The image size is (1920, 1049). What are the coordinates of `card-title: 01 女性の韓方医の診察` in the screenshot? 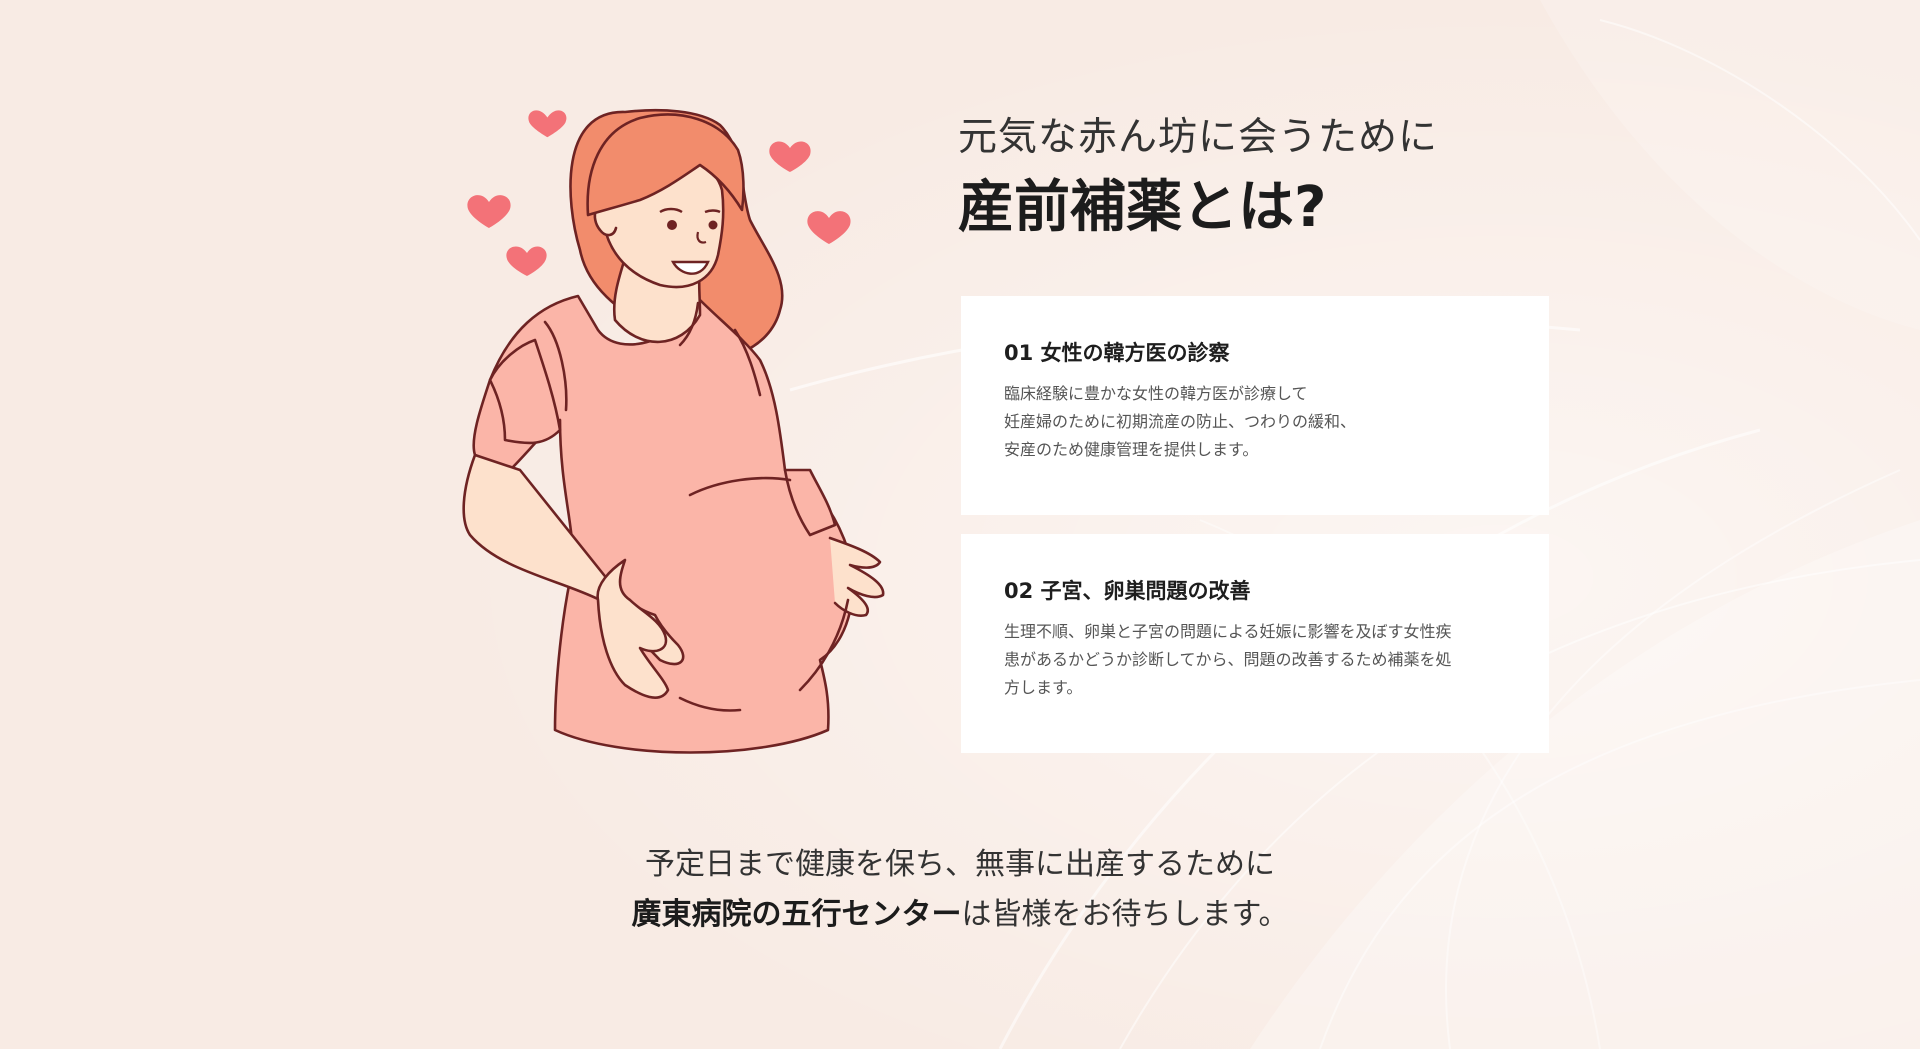 It's located at (1117, 353).